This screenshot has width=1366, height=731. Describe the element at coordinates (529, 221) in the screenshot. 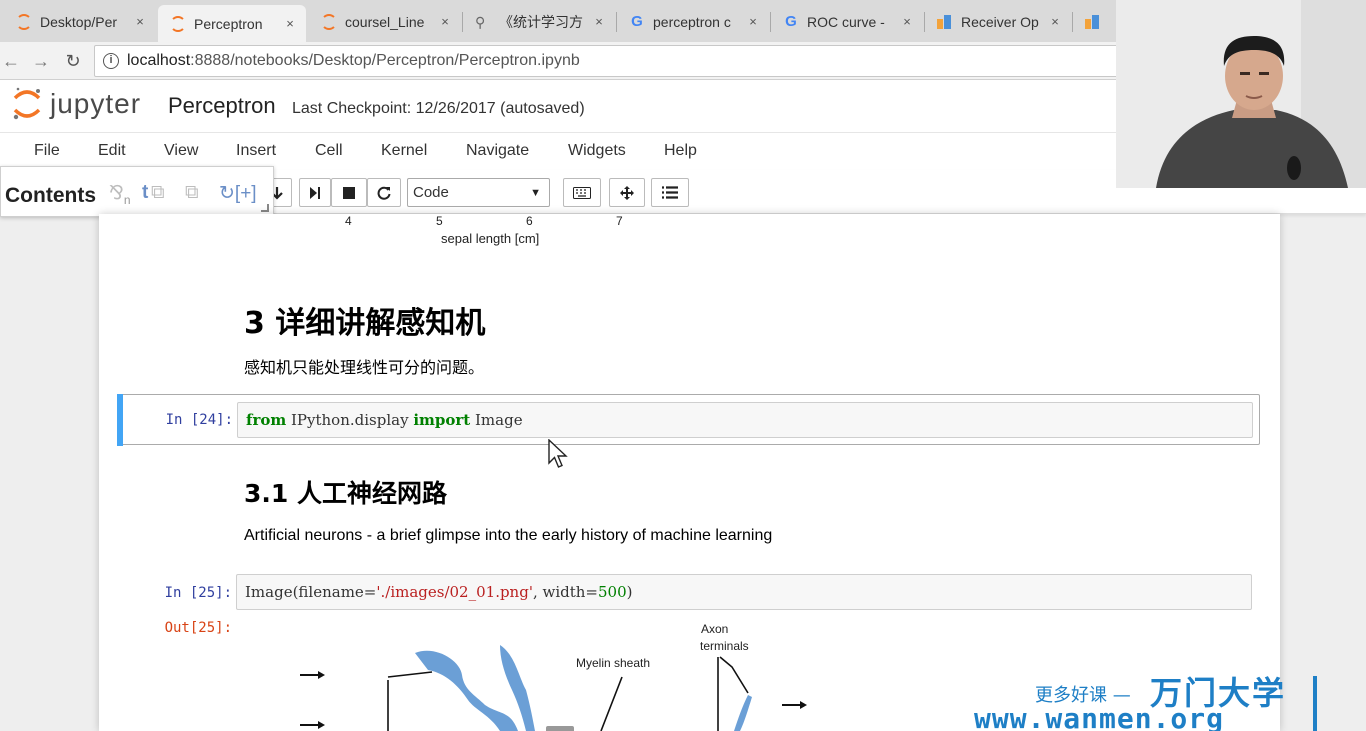

I see `axis-tick: 6` at that location.